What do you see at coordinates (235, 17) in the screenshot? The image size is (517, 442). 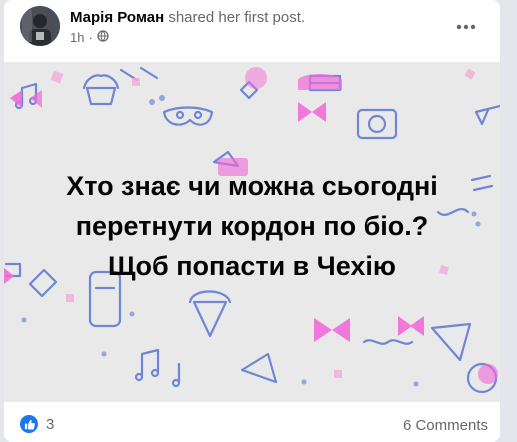 I see `post-action-text: shared her first post.` at bounding box center [235, 17].